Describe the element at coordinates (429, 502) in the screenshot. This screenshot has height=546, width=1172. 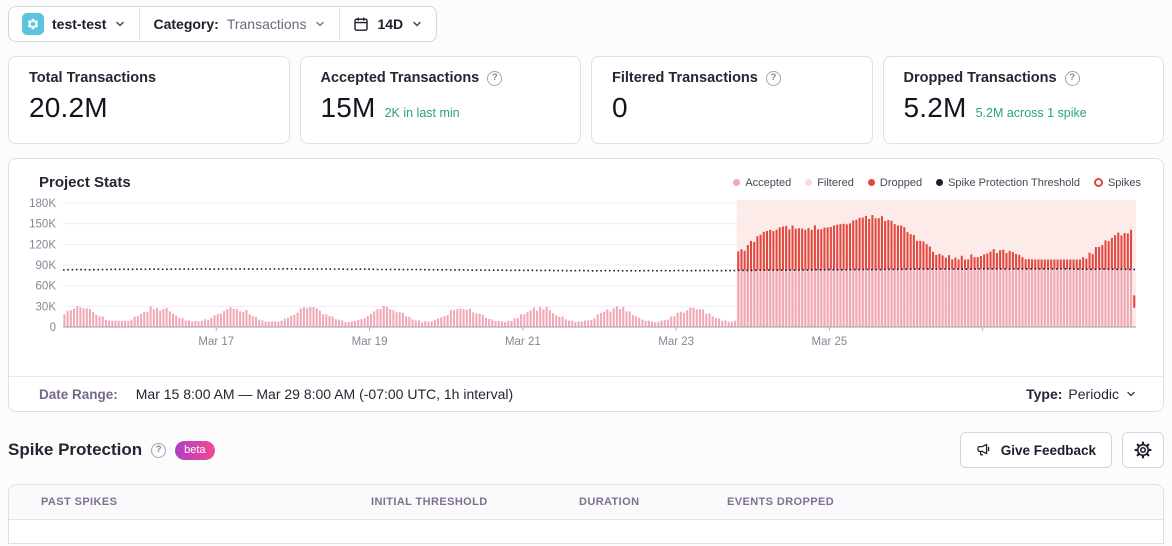
I see `col-initial-threshold: INITIAL THRESHOLD` at that location.